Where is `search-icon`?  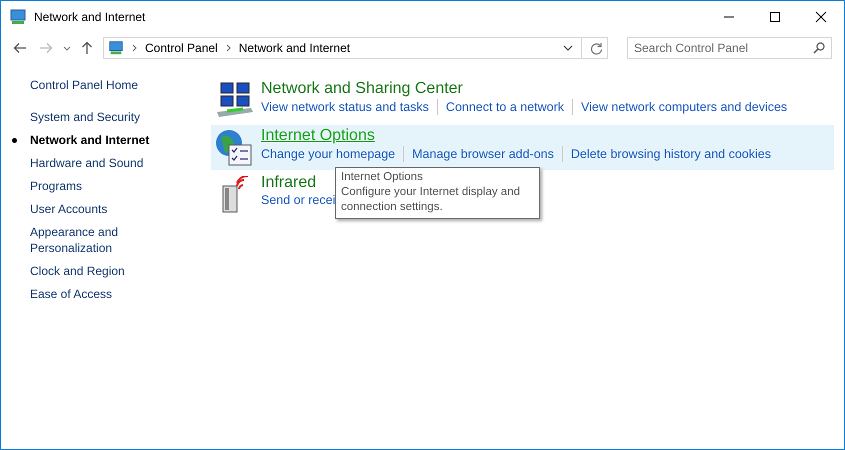
search-icon is located at coordinates (819, 48).